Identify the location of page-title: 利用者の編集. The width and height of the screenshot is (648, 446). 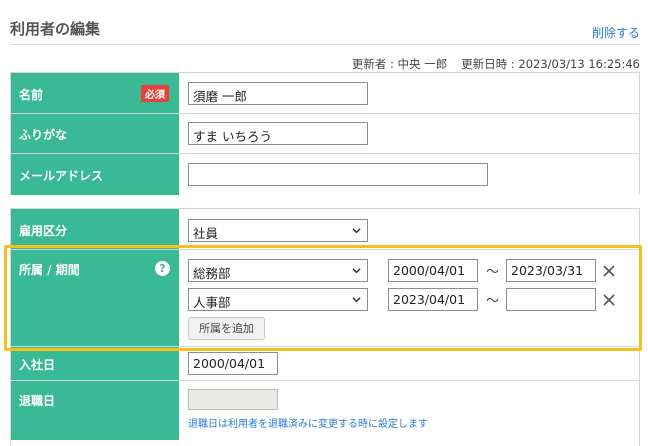
(55, 29).